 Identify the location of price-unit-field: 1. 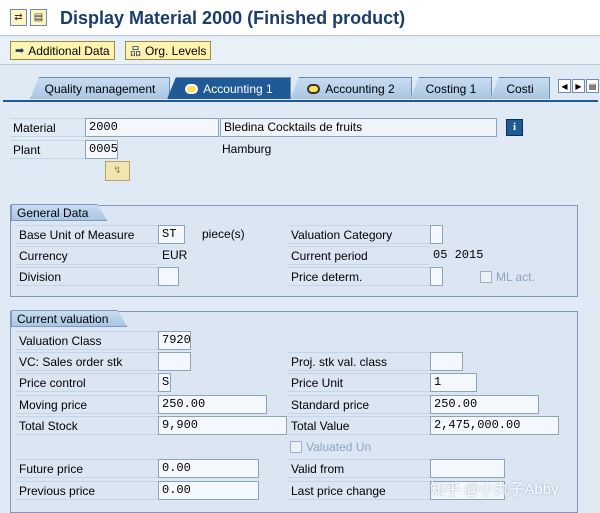
(453, 382).